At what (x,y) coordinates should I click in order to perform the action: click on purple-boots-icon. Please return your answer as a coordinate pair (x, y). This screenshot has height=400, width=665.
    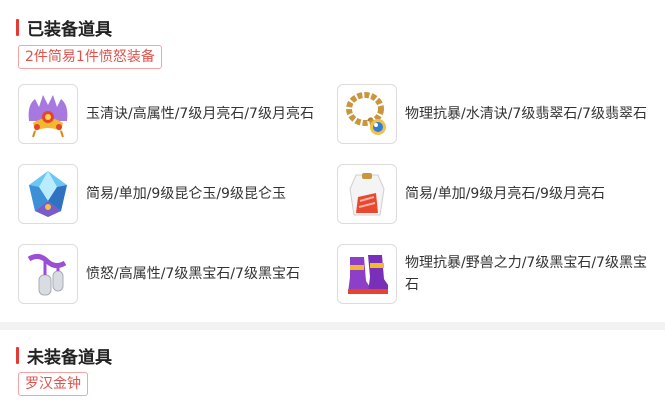
    Looking at the image, I should click on (367, 274).